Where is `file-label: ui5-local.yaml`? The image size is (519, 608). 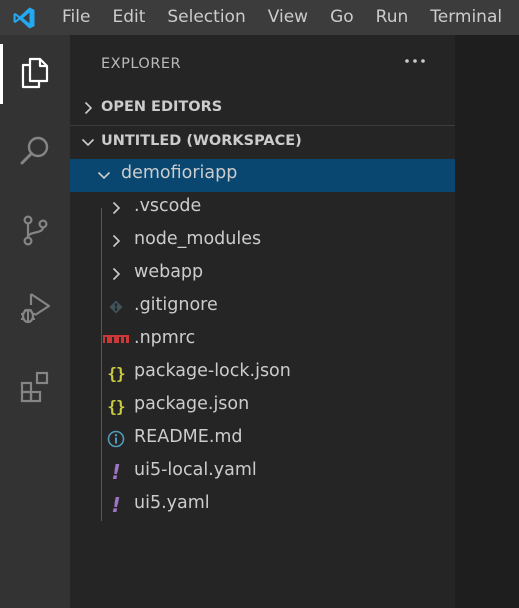
file-label: ui5-local.yaml is located at coordinates (195, 470).